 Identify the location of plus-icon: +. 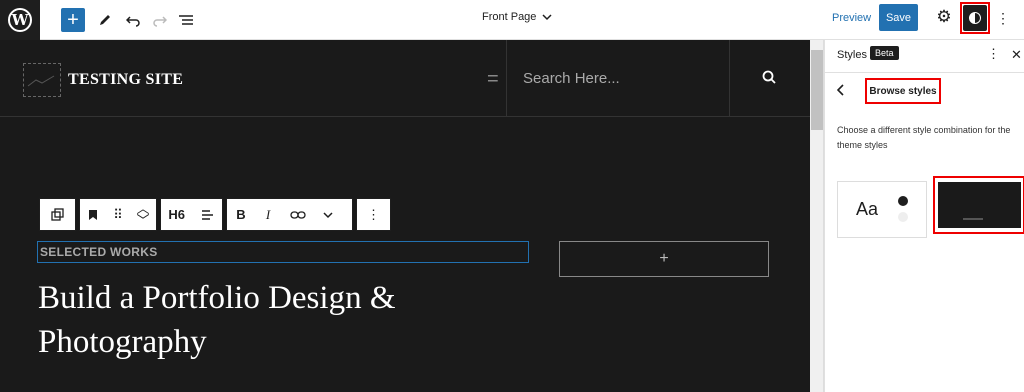
(664, 258).